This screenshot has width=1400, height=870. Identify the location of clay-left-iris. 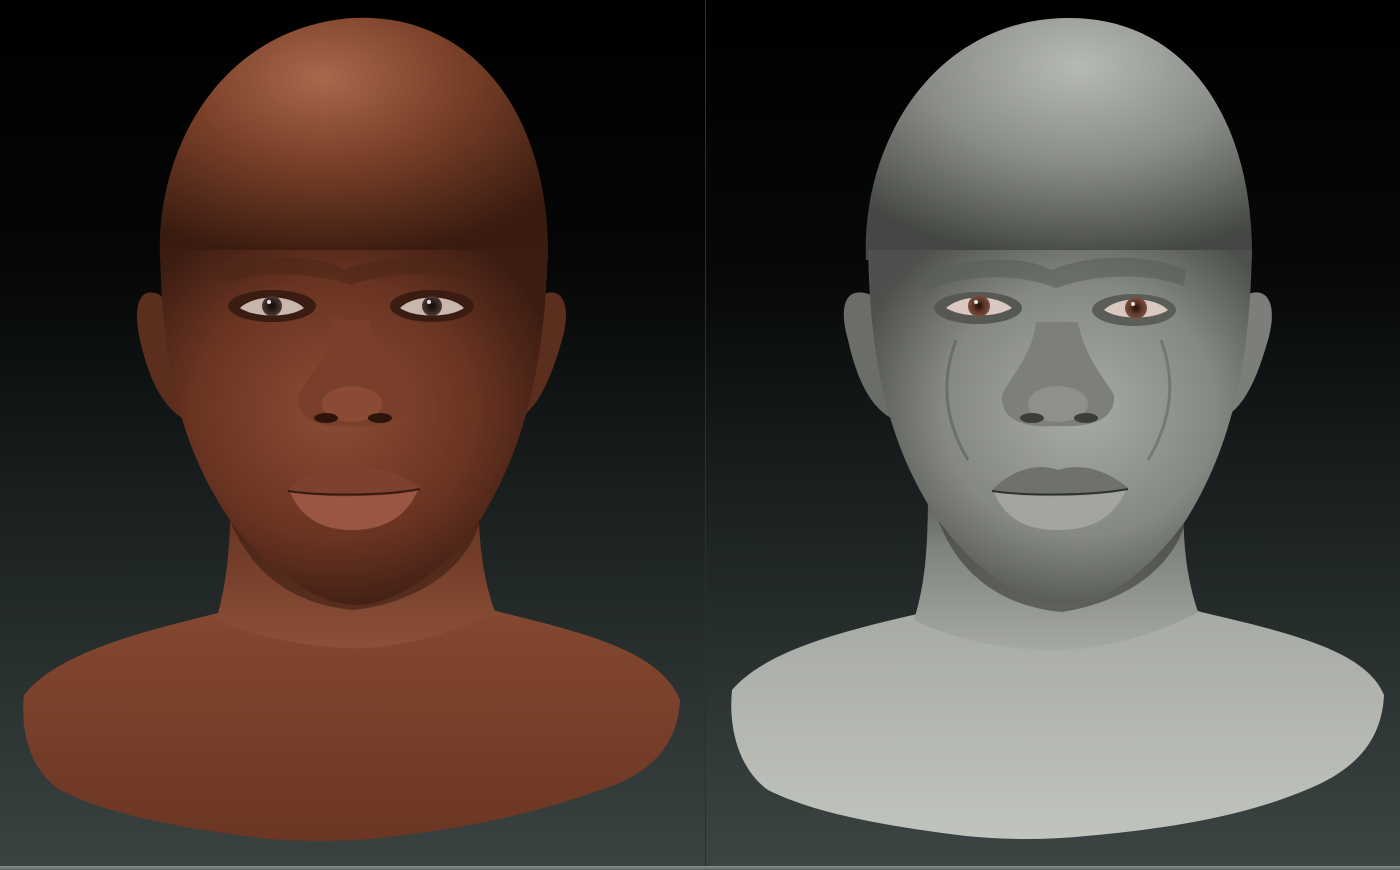
(979, 306).